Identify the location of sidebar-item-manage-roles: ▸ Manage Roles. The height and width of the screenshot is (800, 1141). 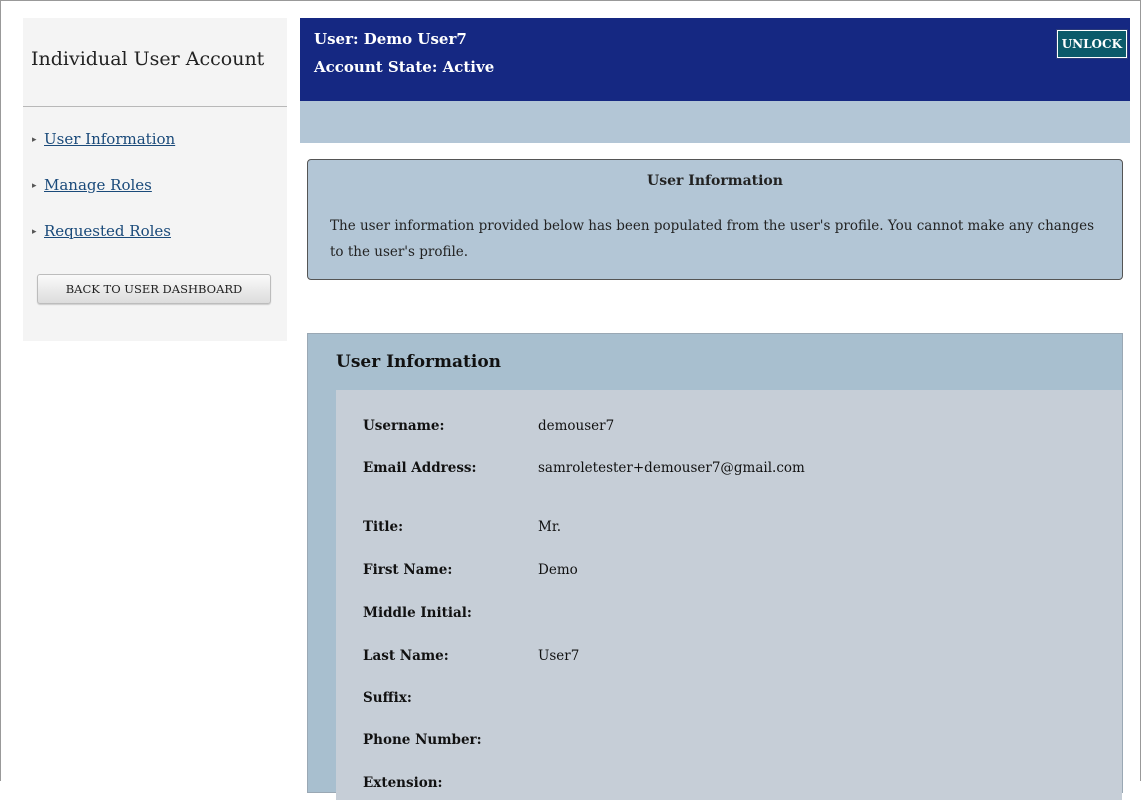
(92, 185).